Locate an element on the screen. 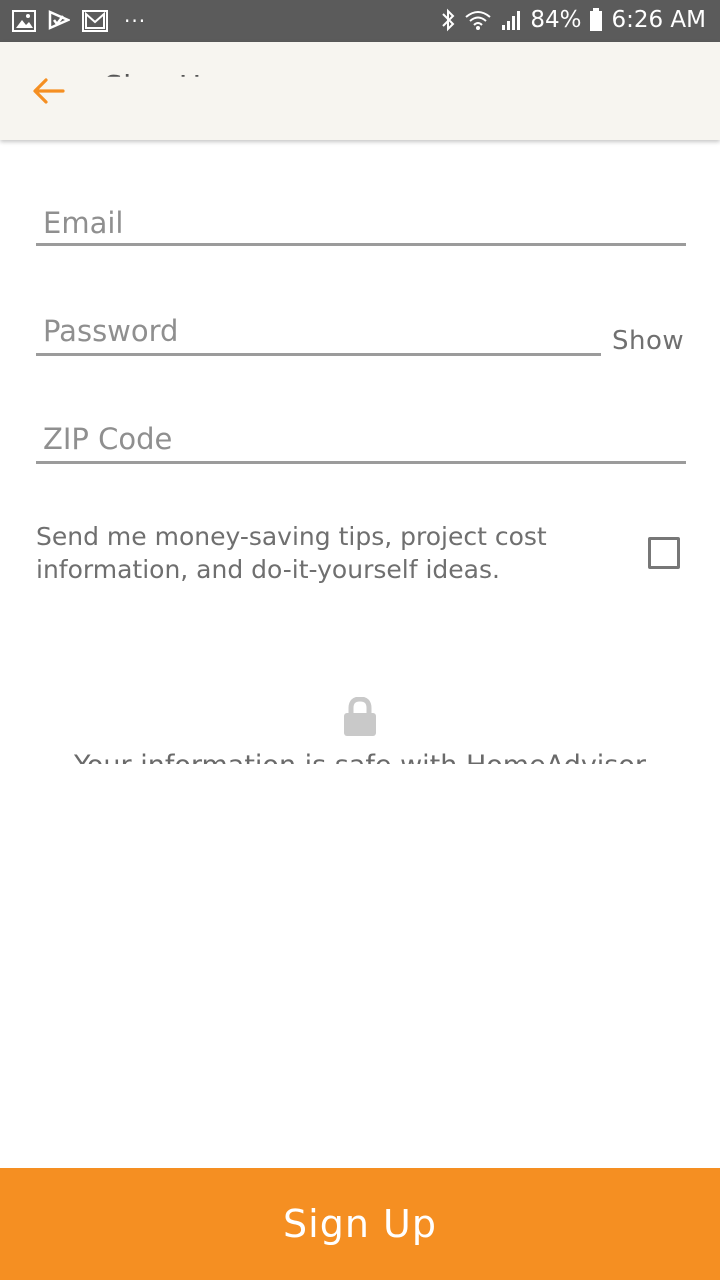  bluetooth-icon is located at coordinates (448, 20).